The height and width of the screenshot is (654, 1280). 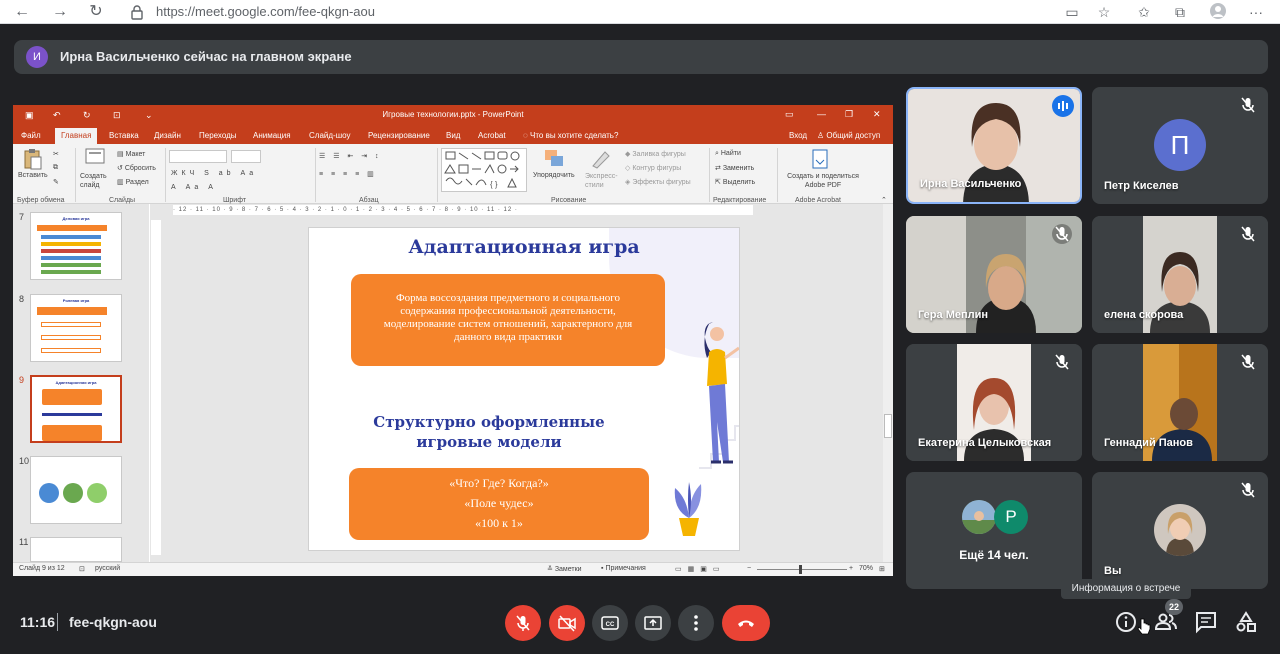 I want to click on list-buttons: ☰ ☰ ⇤ ⇥ ↕, so click(x=350, y=156).